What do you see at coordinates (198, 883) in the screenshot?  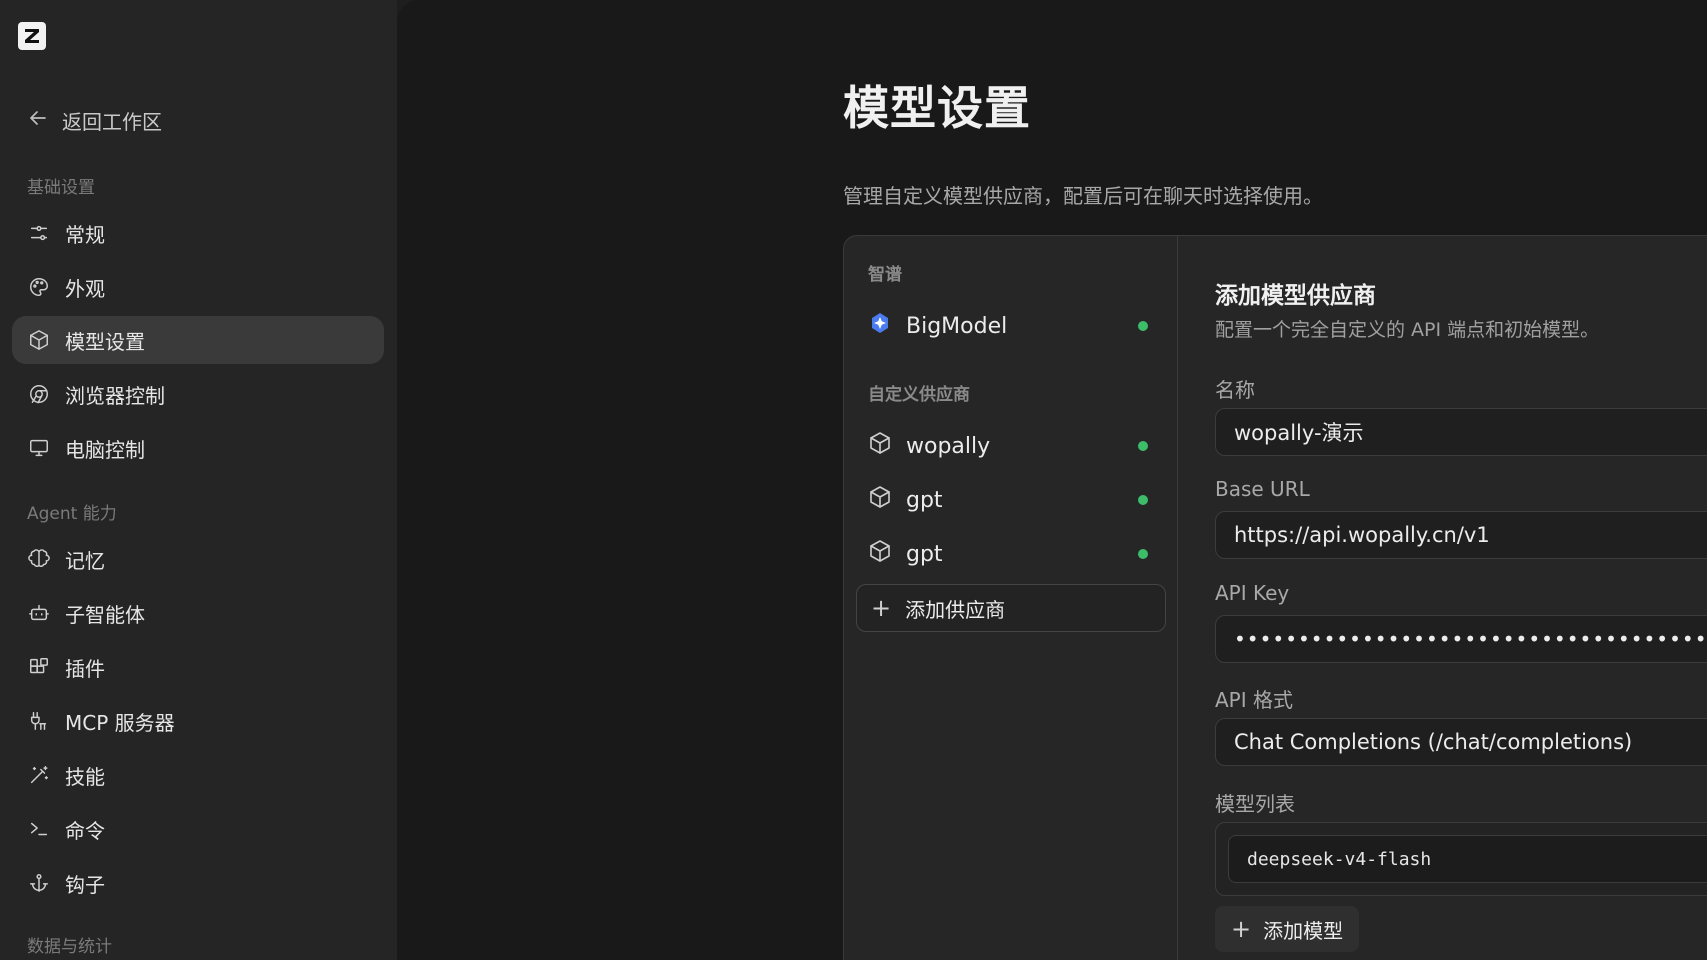 I see `sidebar-item-hooks: 钩子` at bounding box center [198, 883].